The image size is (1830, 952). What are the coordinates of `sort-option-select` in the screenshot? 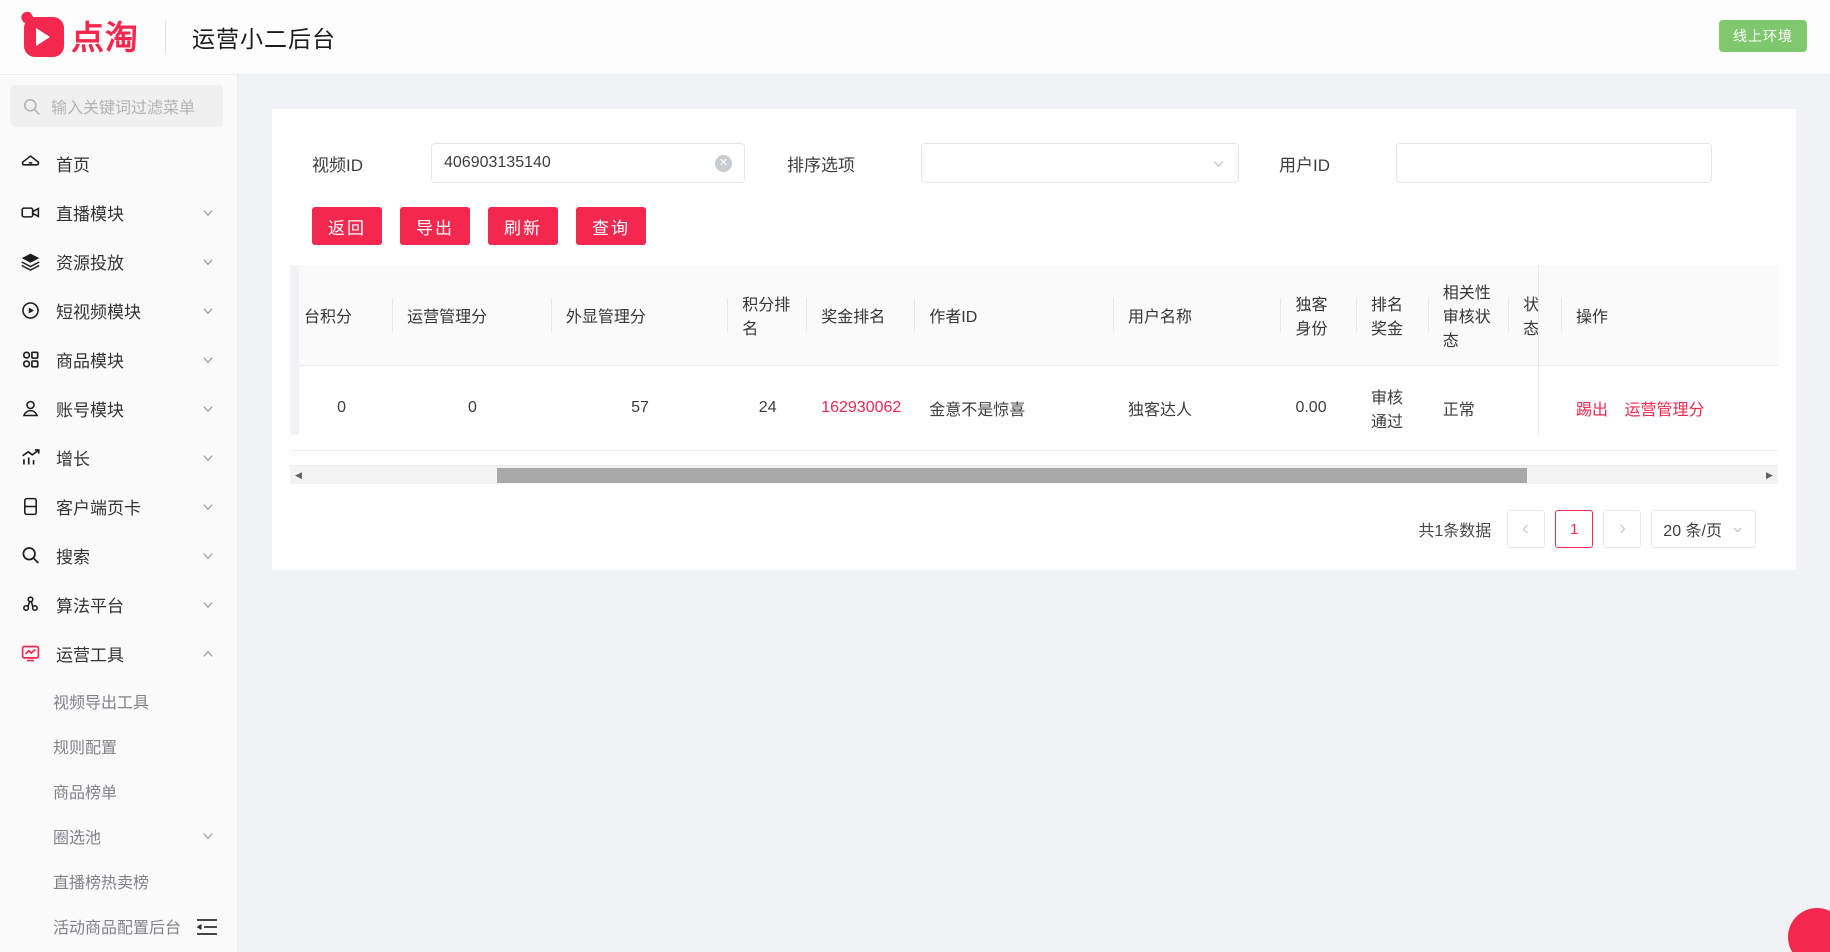 It's located at (1080, 163).